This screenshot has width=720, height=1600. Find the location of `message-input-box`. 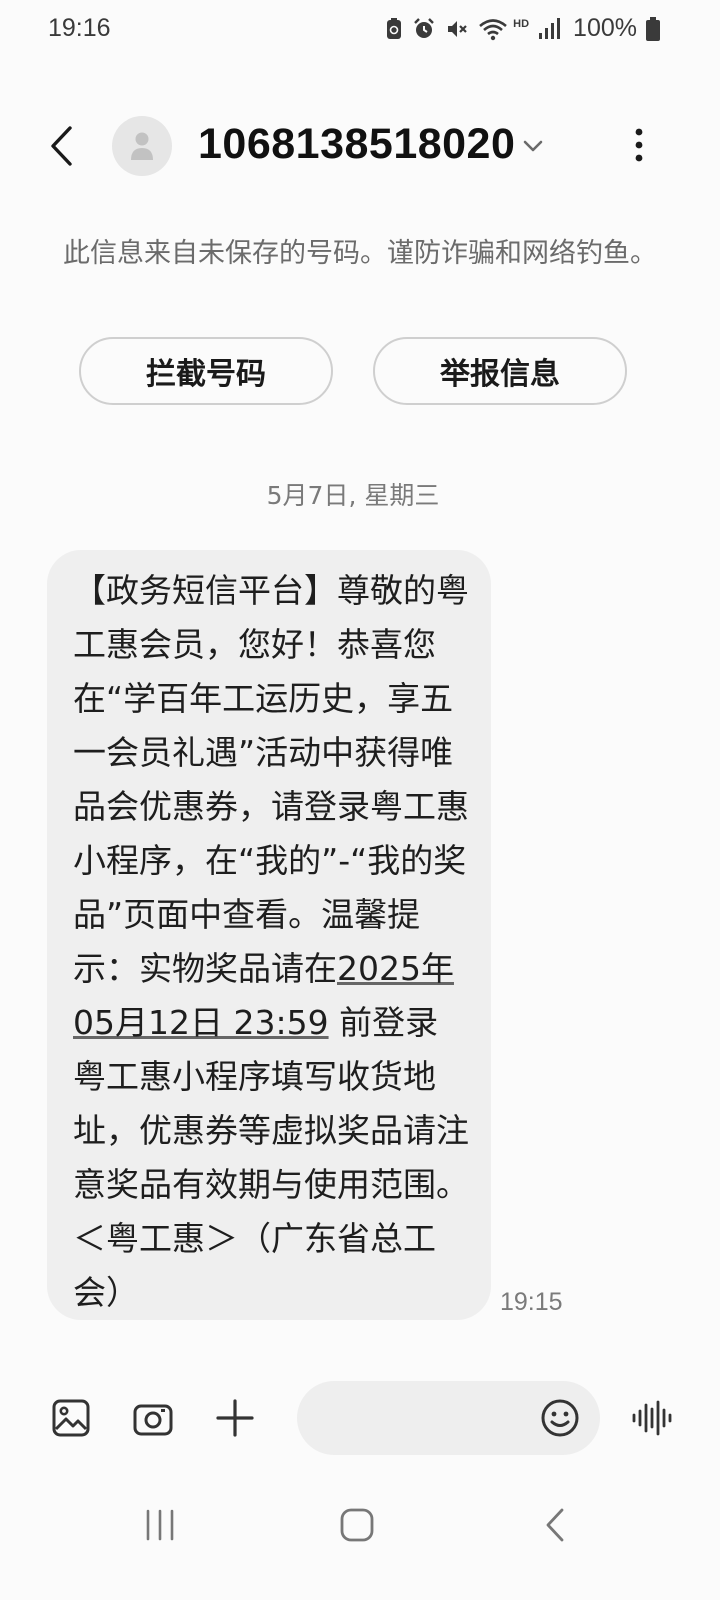

message-input-box is located at coordinates (448, 1418).